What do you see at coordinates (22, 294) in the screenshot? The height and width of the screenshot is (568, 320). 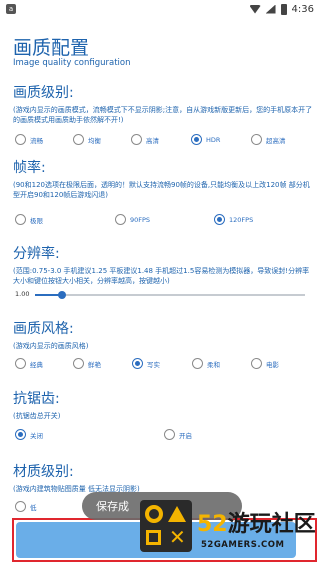 I see `resolution-value: 1.00` at bounding box center [22, 294].